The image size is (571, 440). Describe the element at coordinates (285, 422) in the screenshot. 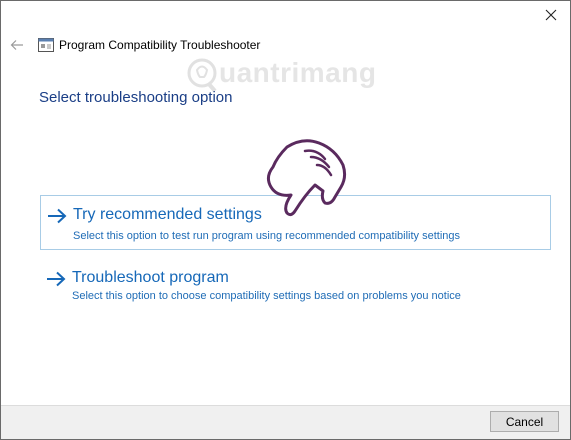

I see `footer-bar: Cancel` at that location.